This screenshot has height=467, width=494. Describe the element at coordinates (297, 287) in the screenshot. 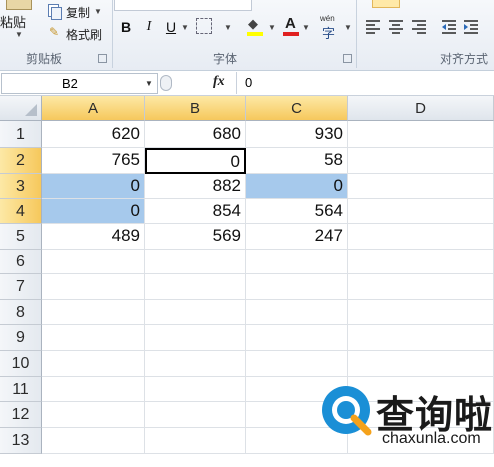

I see `cell-c7` at that location.